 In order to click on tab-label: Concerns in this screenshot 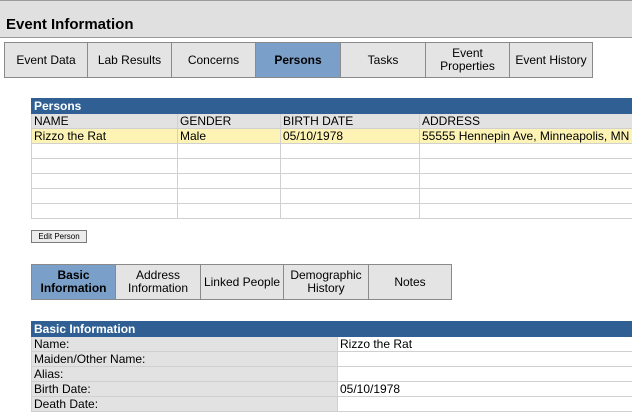, I will do `click(213, 60)`.